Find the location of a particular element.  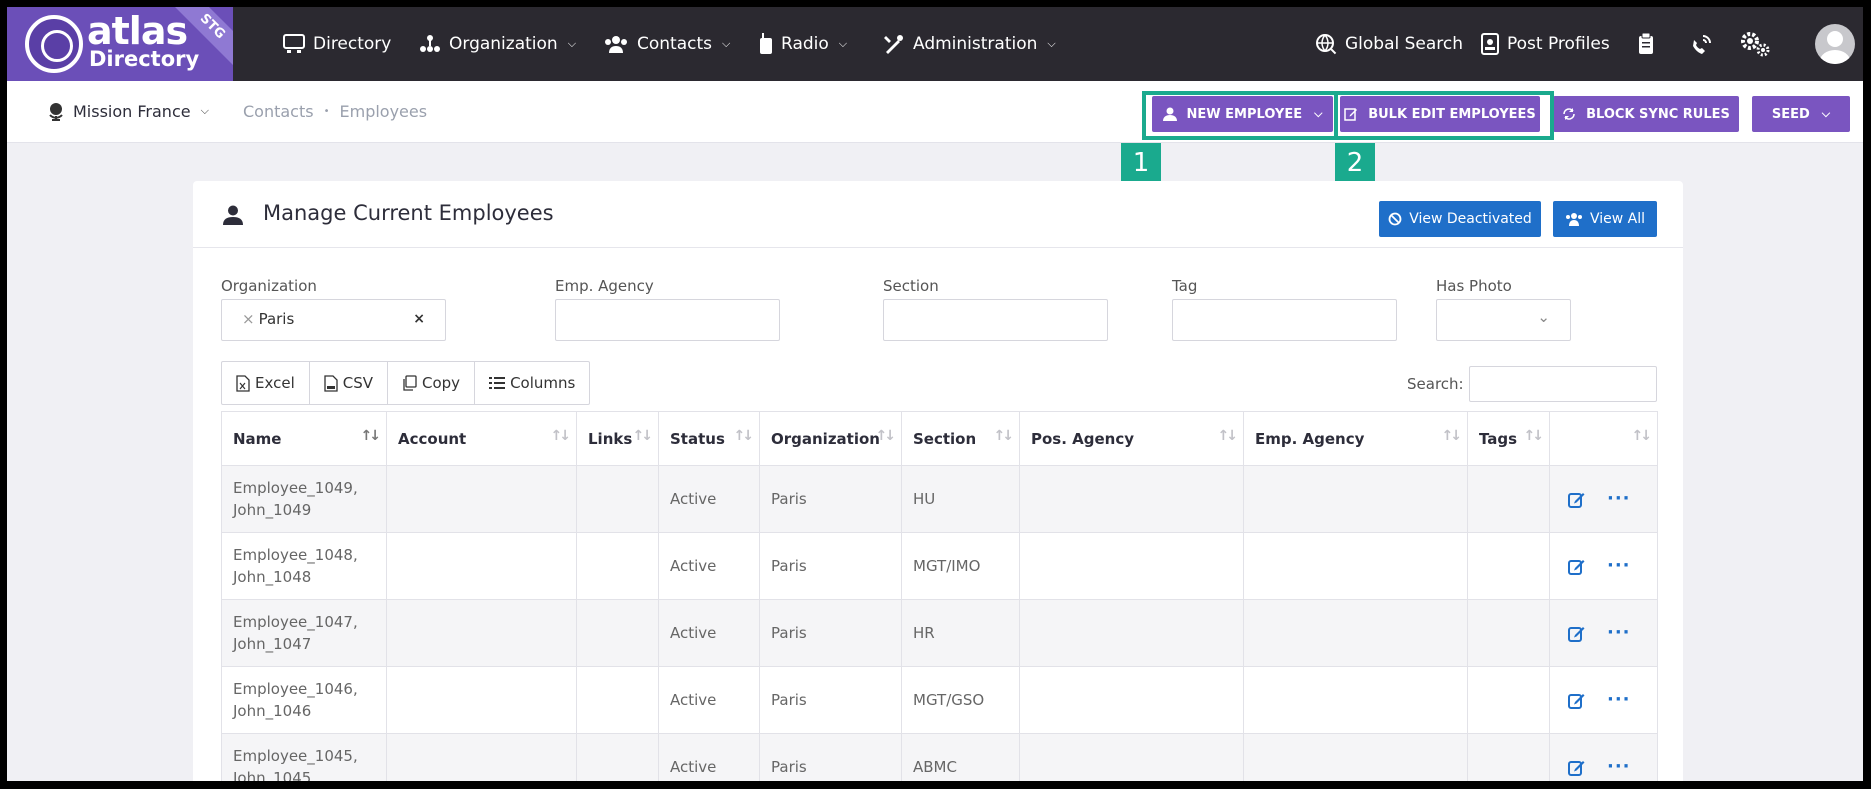

block-sync-rules-button: BLOCK SYNC RULES is located at coordinates (1646, 114).